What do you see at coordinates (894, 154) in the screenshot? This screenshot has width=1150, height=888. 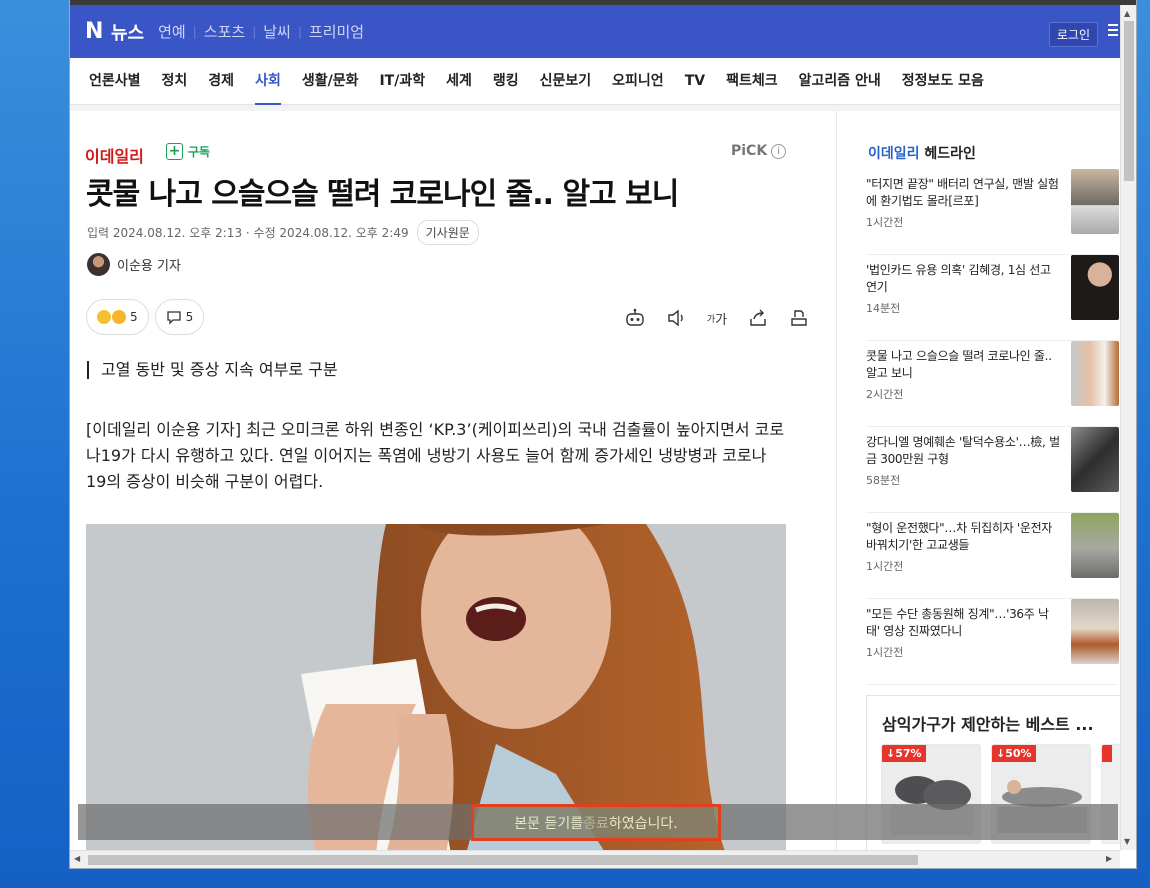 I see `sidebar-brand: 이데일리` at bounding box center [894, 154].